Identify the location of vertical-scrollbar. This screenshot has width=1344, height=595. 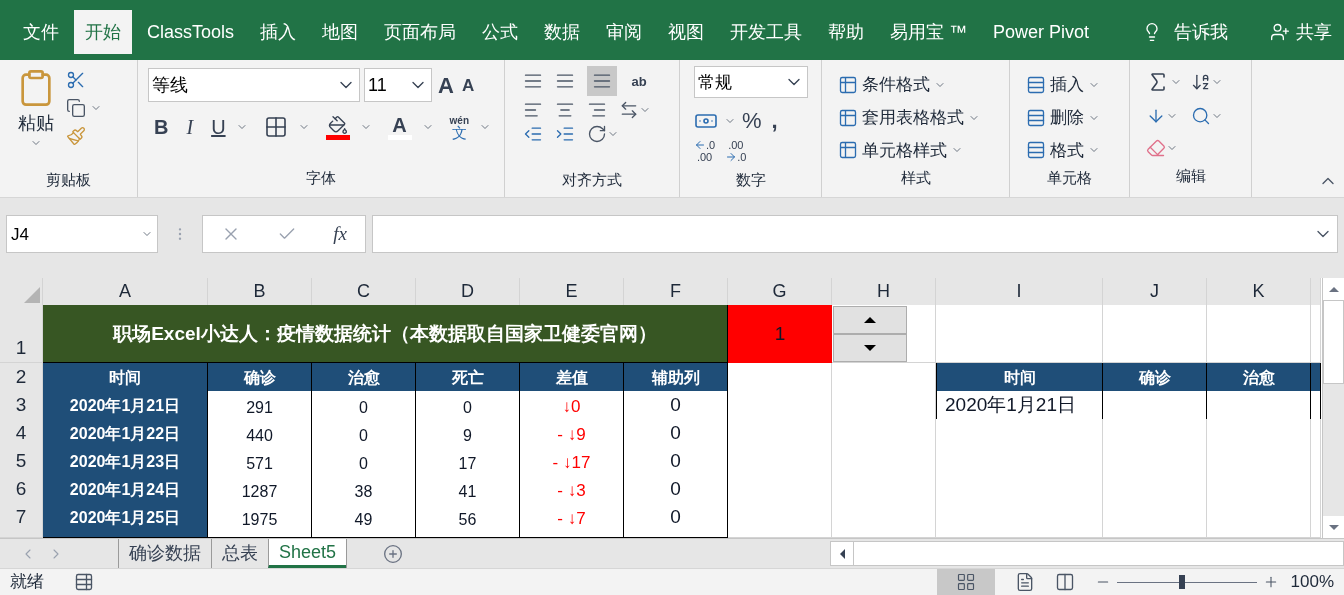
(1333, 408).